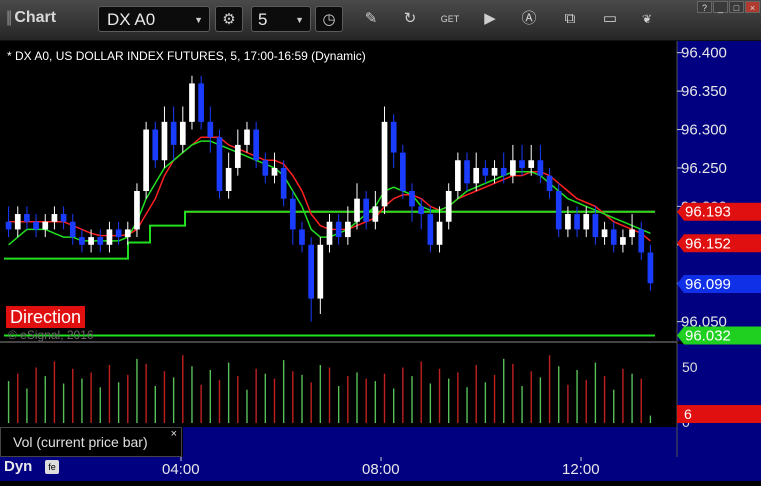  Describe the element at coordinates (752, 7) in the screenshot. I see `close-button: ×` at that location.